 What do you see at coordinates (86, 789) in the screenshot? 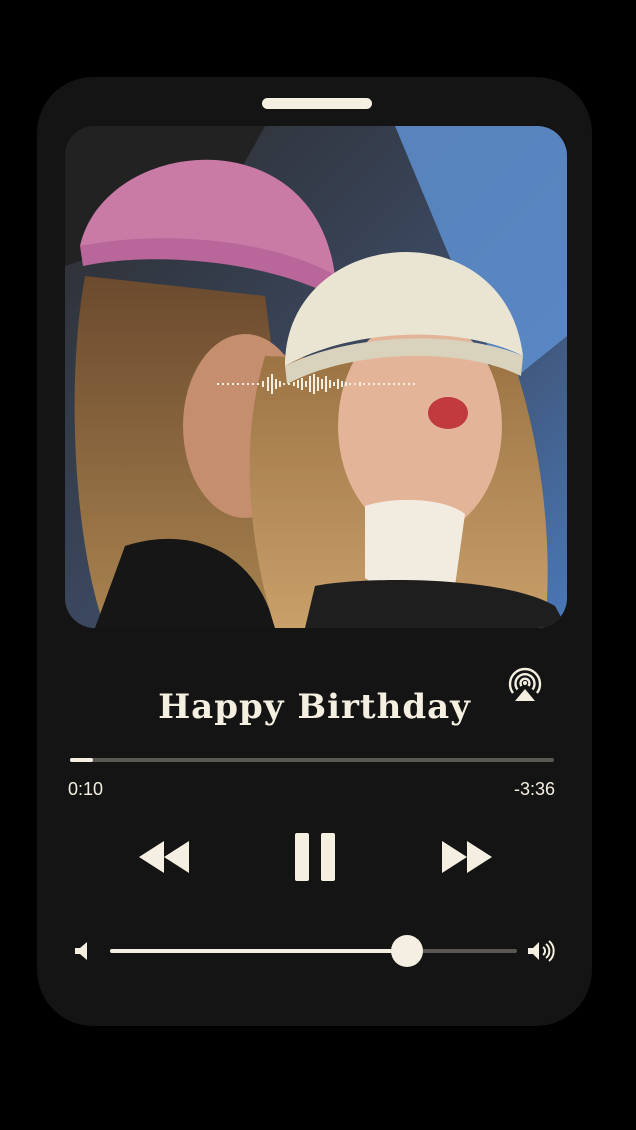
I see `time-elapsed: 0:10` at bounding box center [86, 789].